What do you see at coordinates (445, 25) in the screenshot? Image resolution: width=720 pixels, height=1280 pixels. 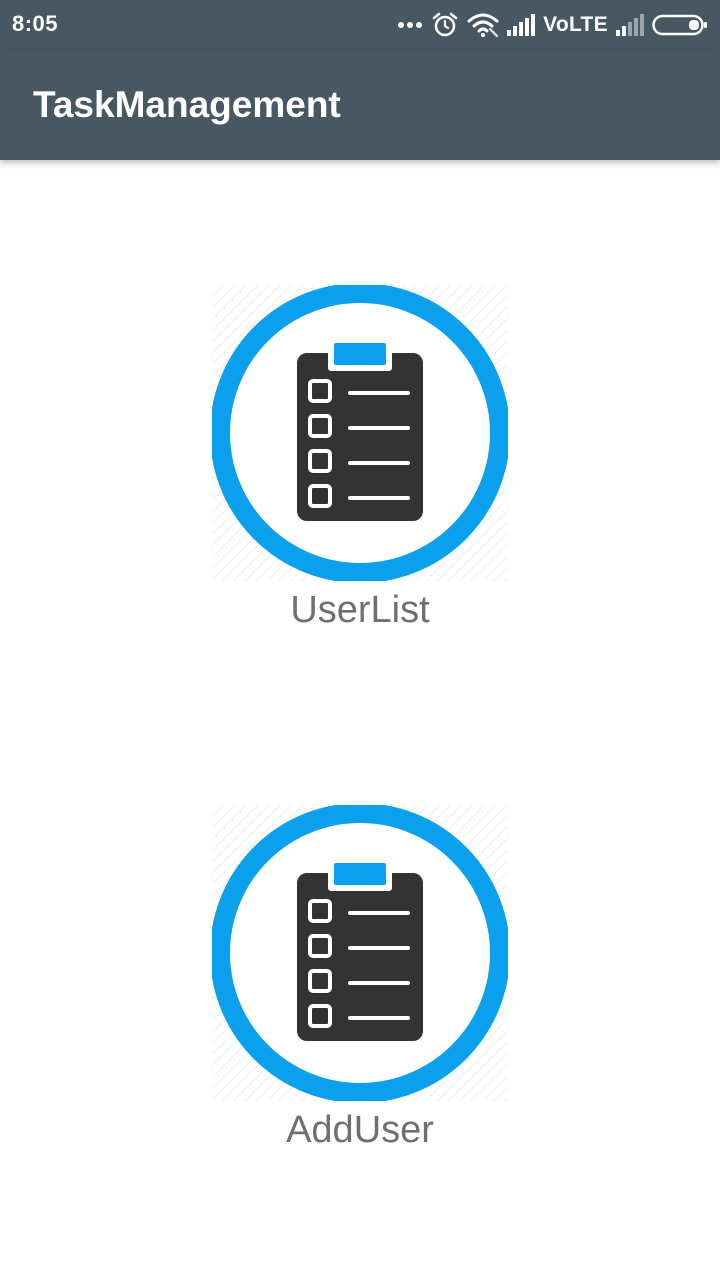 I see `alarm-icon` at bounding box center [445, 25].